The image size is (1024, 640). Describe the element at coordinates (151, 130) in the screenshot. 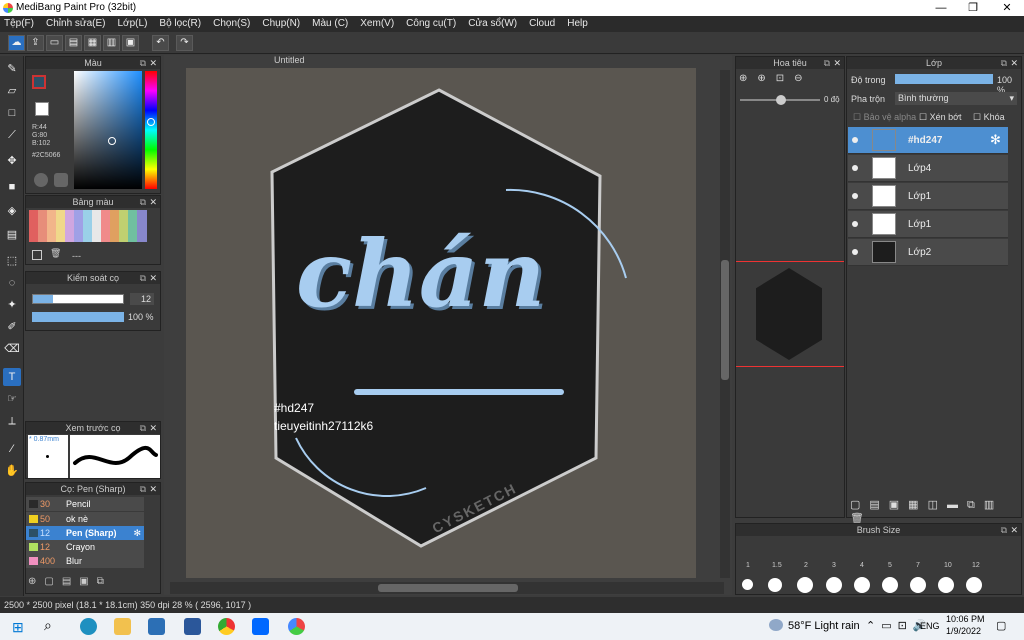

I see `hue-slider` at that location.